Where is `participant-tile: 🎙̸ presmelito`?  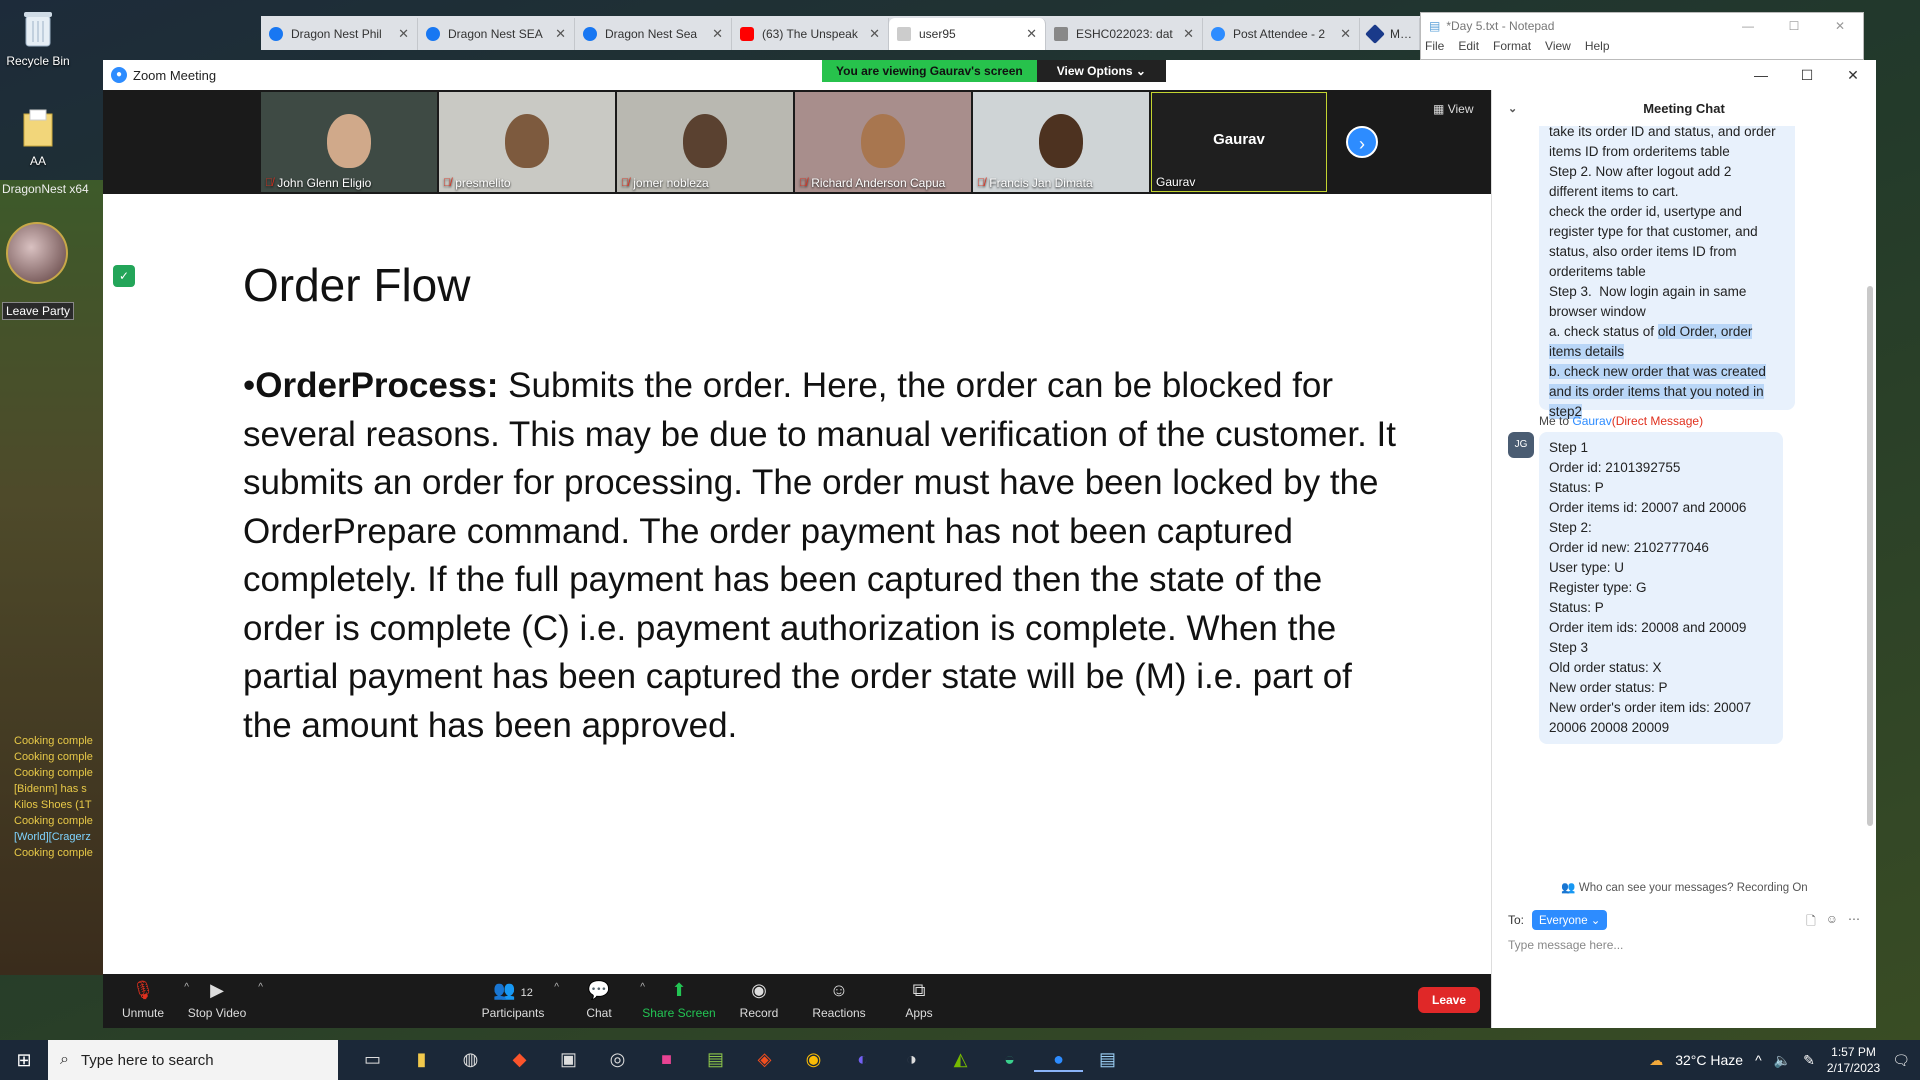 participant-tile: 🎙̸ presmelito is located at coordinates (527, 142).